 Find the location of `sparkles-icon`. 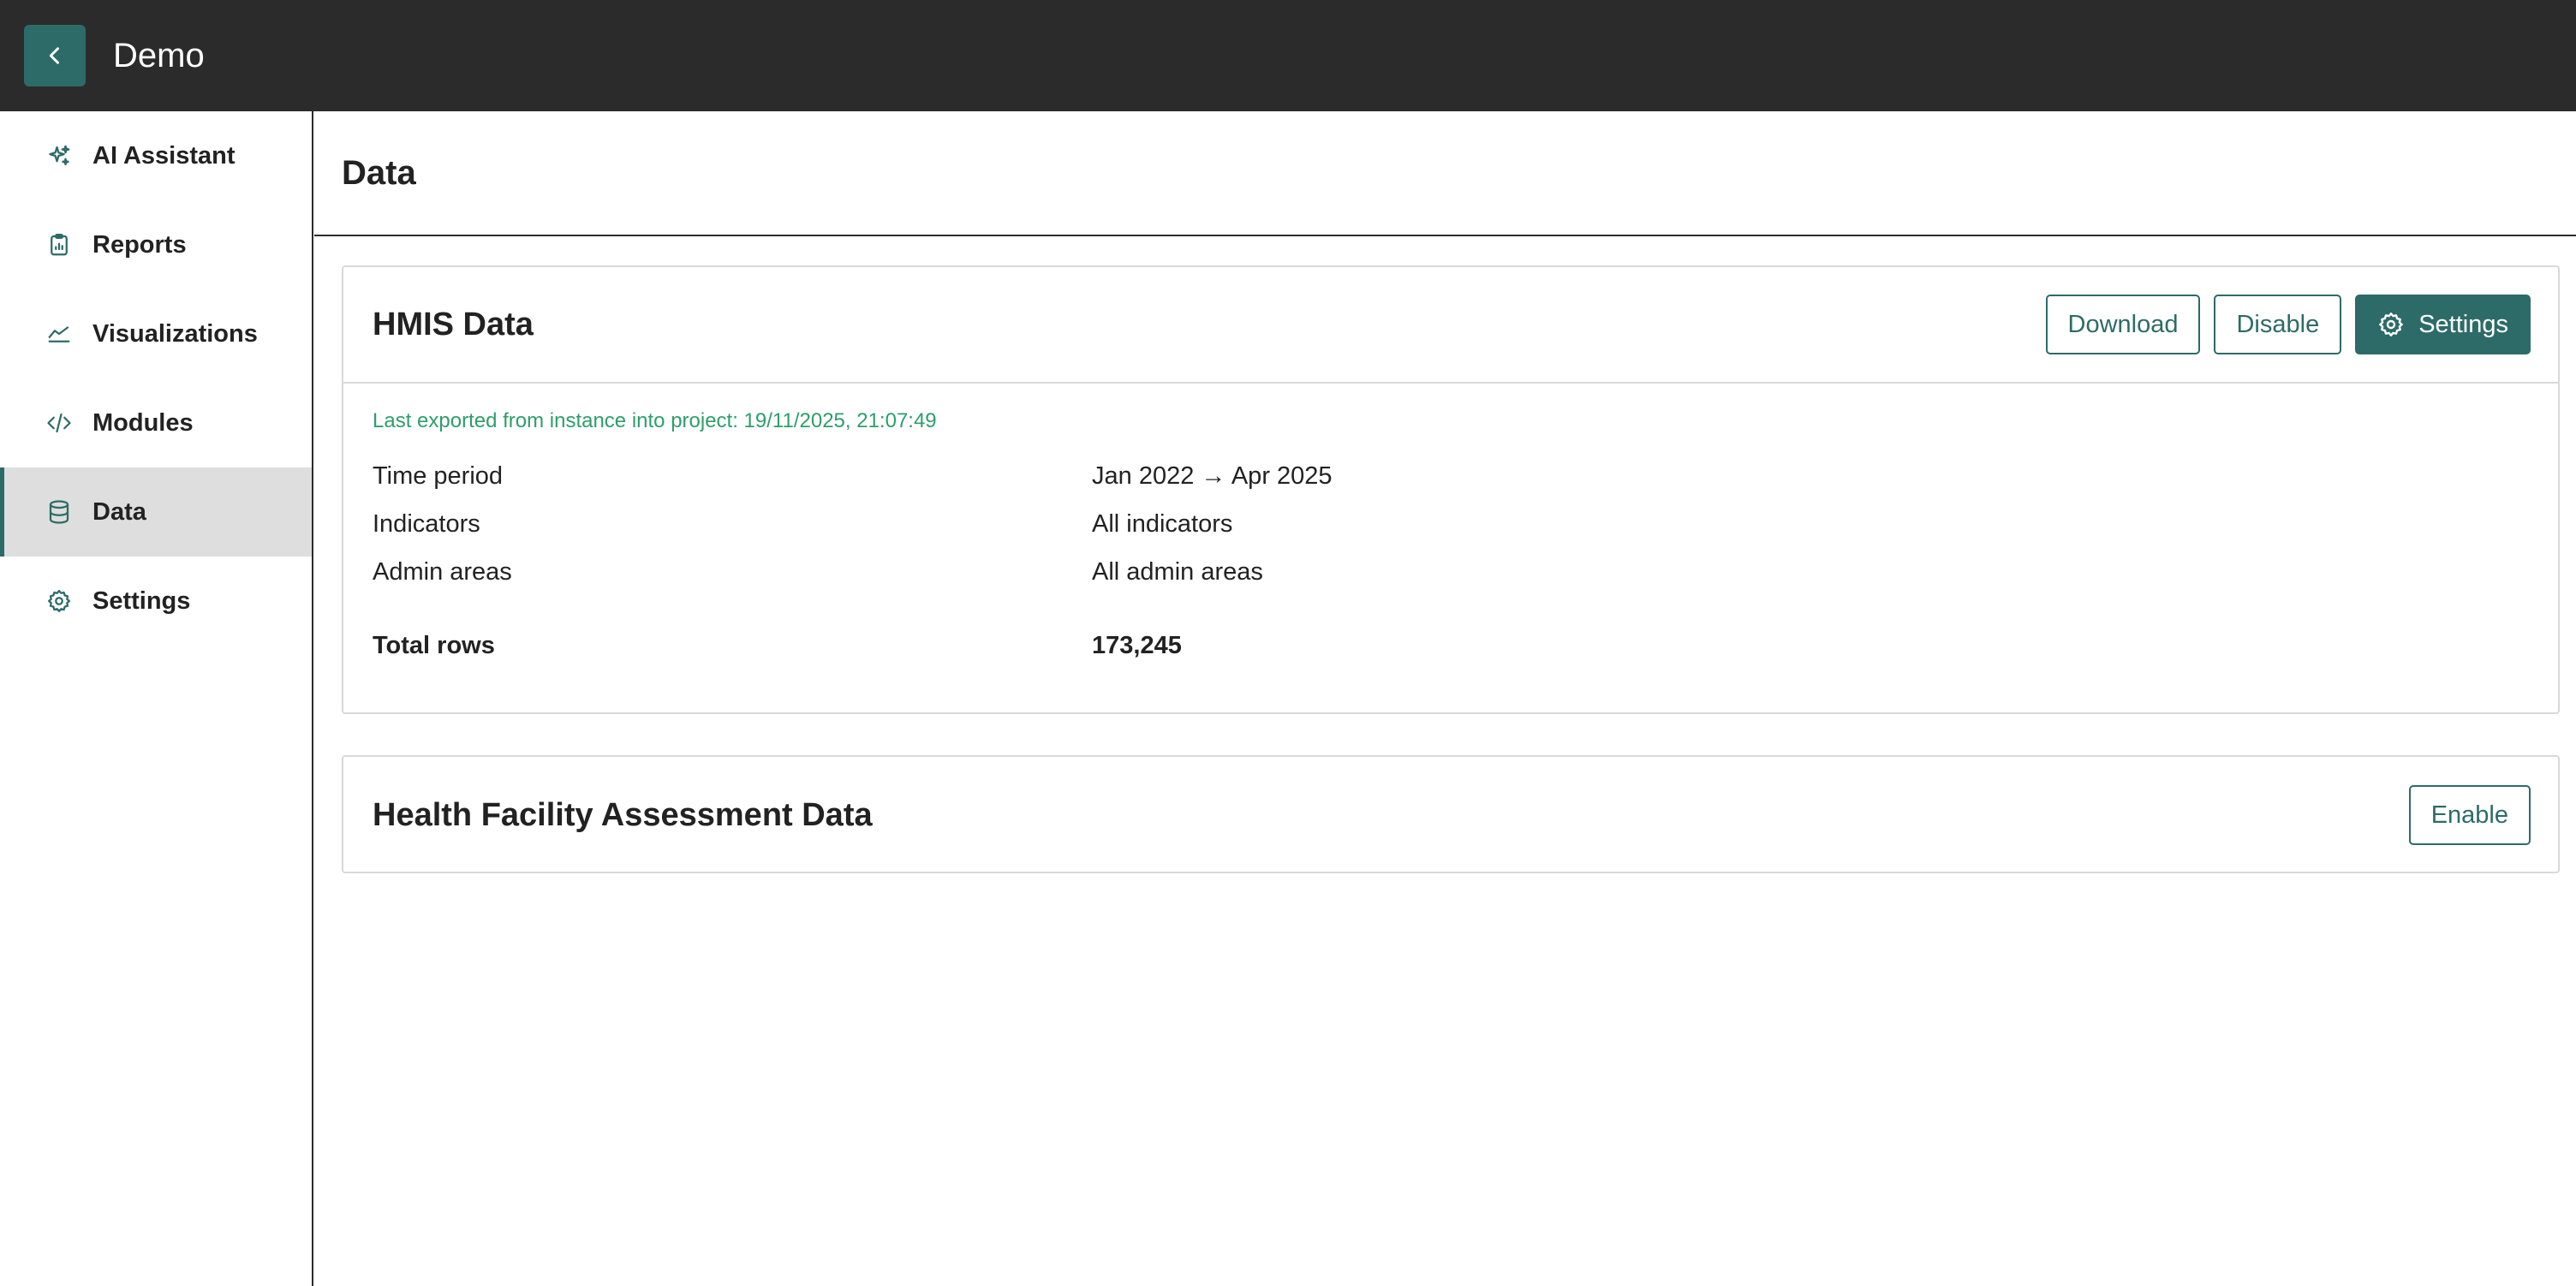

sparkles-icon is located at coordinates (59, 156).